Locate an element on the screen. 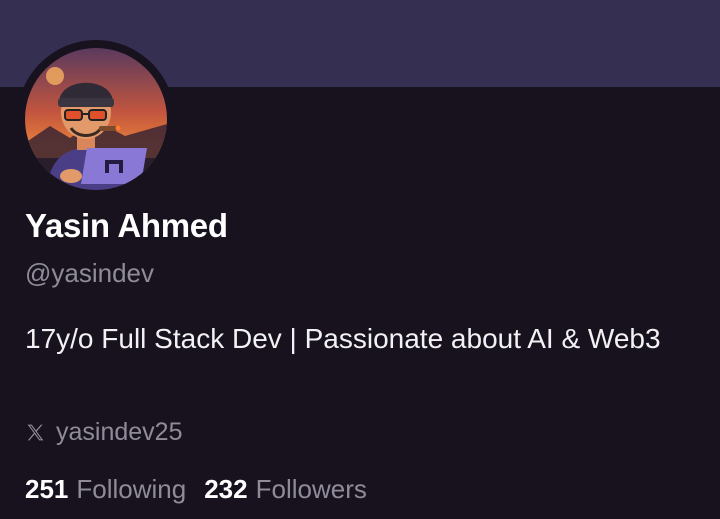  x-profile-link: yasindev25 is located at coordinates (103, 432).